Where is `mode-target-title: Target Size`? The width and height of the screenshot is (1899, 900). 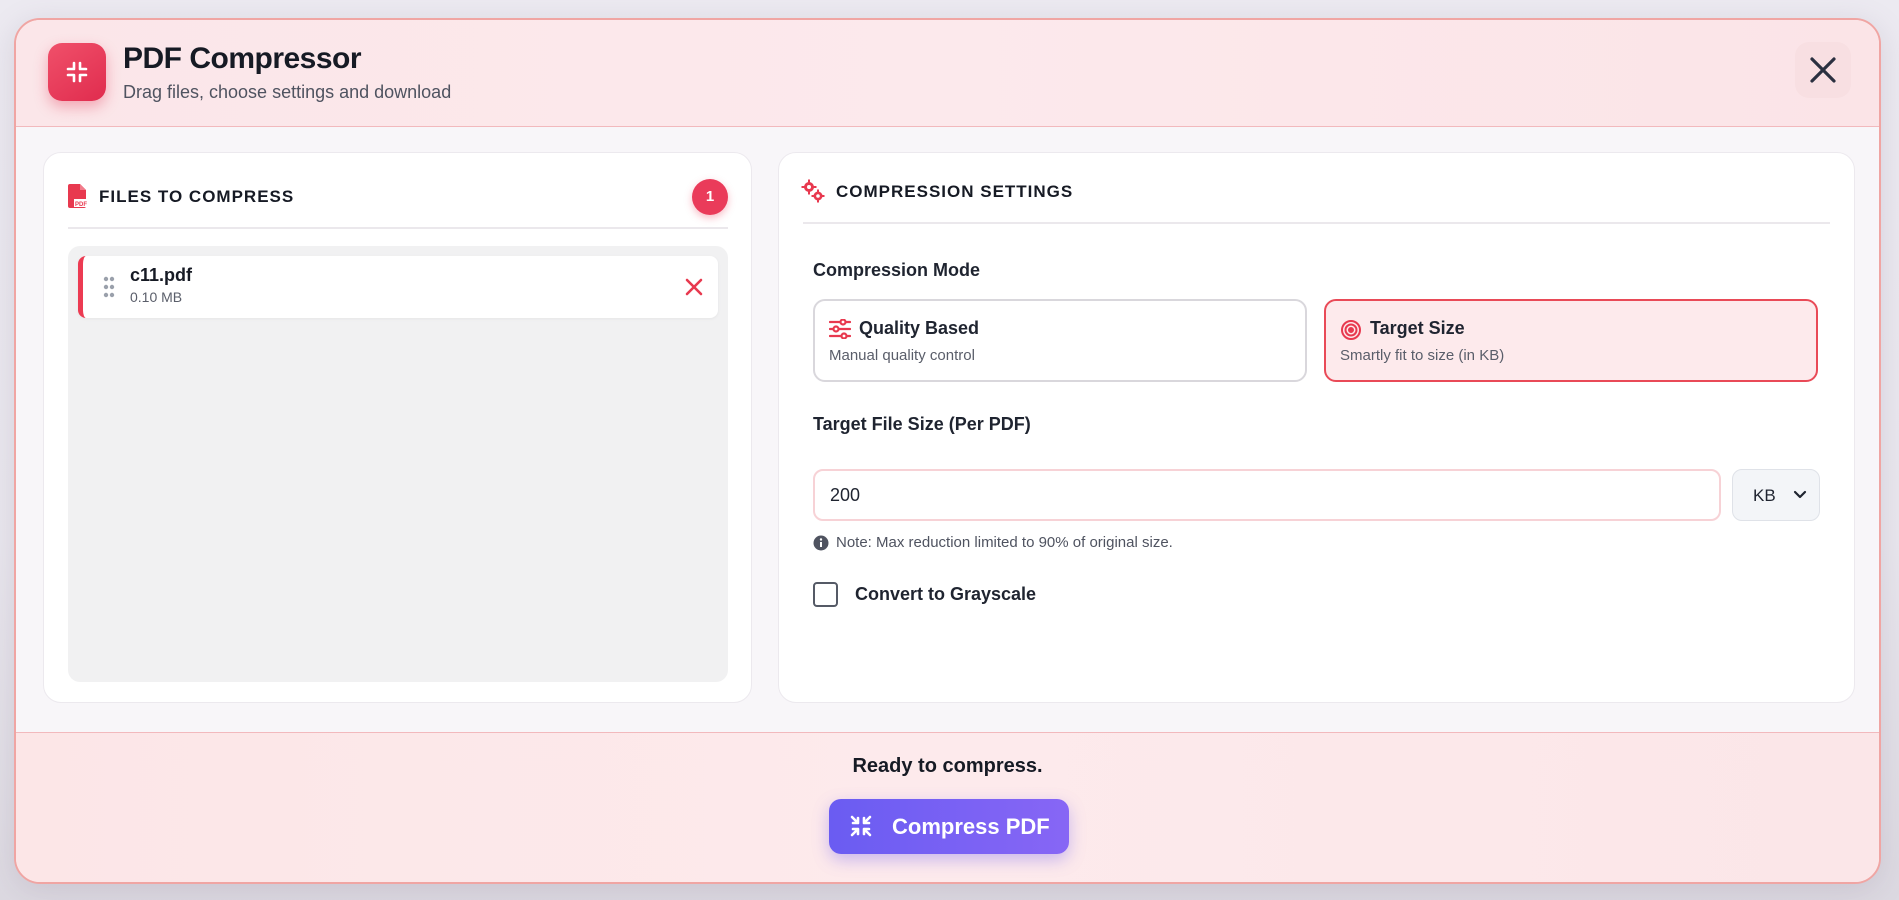 mode-target-title: Target Size is located at coordinates (1417, 328).